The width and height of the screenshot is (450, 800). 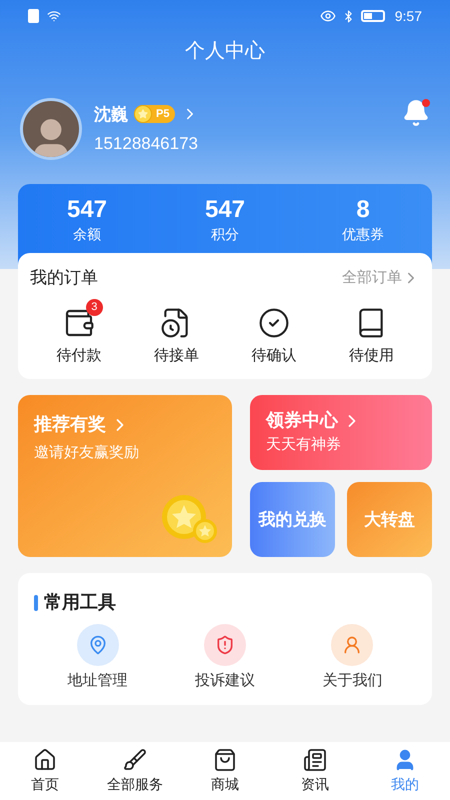 I want to click on order-status-item: 待使用, so click(x=371, y=332).